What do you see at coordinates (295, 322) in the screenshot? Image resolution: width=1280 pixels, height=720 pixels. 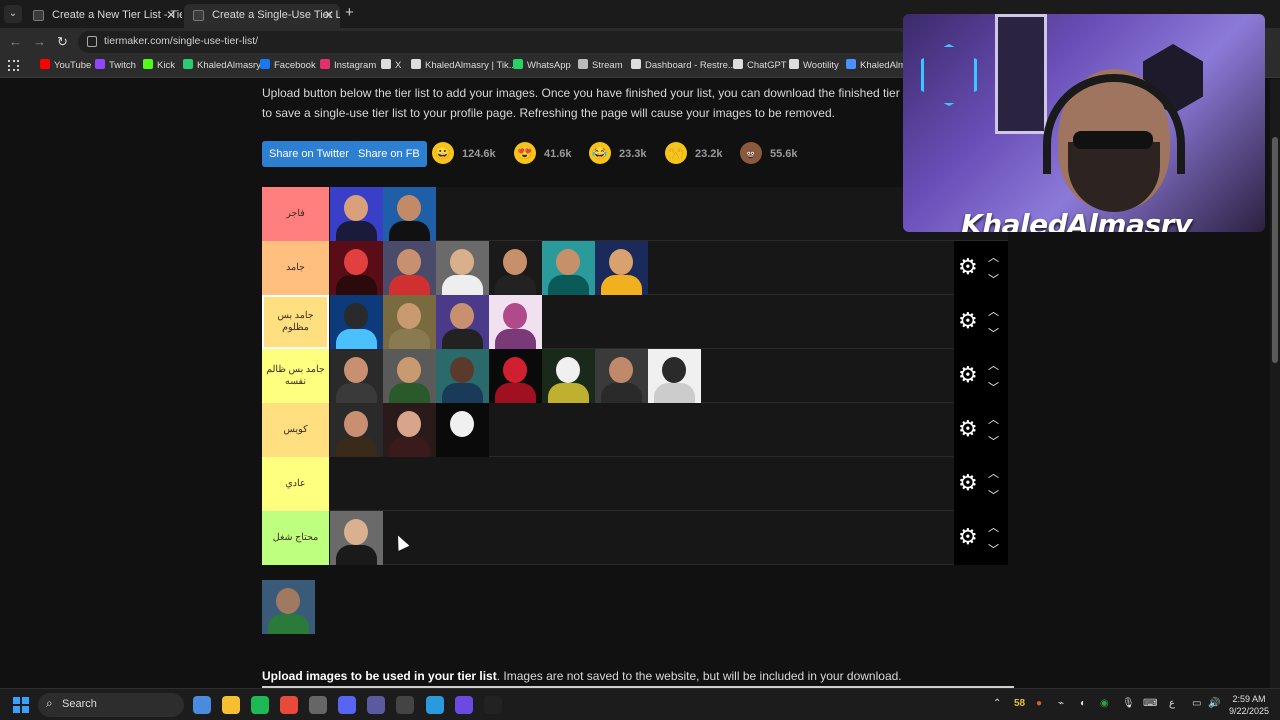 I see `tier-label: جامد بس مظلوم` at bounding box center [295, 322].